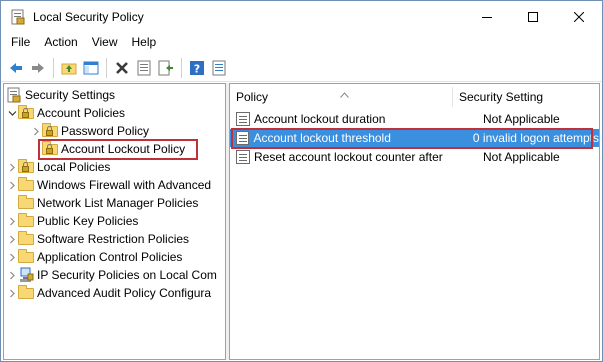 This screenshot has height=362, width=603. I want to click on tree-item-label: Network List Manager Policies, so click(118, 203).